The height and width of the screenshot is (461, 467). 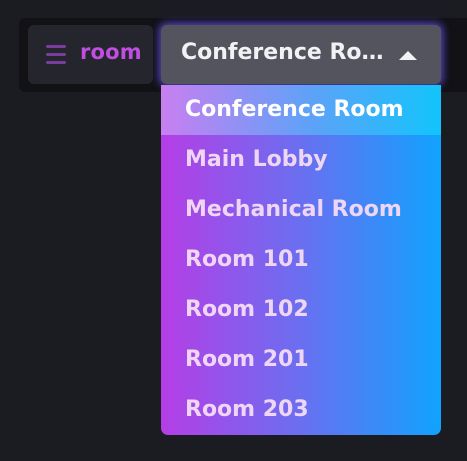 I want to click on dropdown-option-room-102: Room 102, so click(x=301, y=310).